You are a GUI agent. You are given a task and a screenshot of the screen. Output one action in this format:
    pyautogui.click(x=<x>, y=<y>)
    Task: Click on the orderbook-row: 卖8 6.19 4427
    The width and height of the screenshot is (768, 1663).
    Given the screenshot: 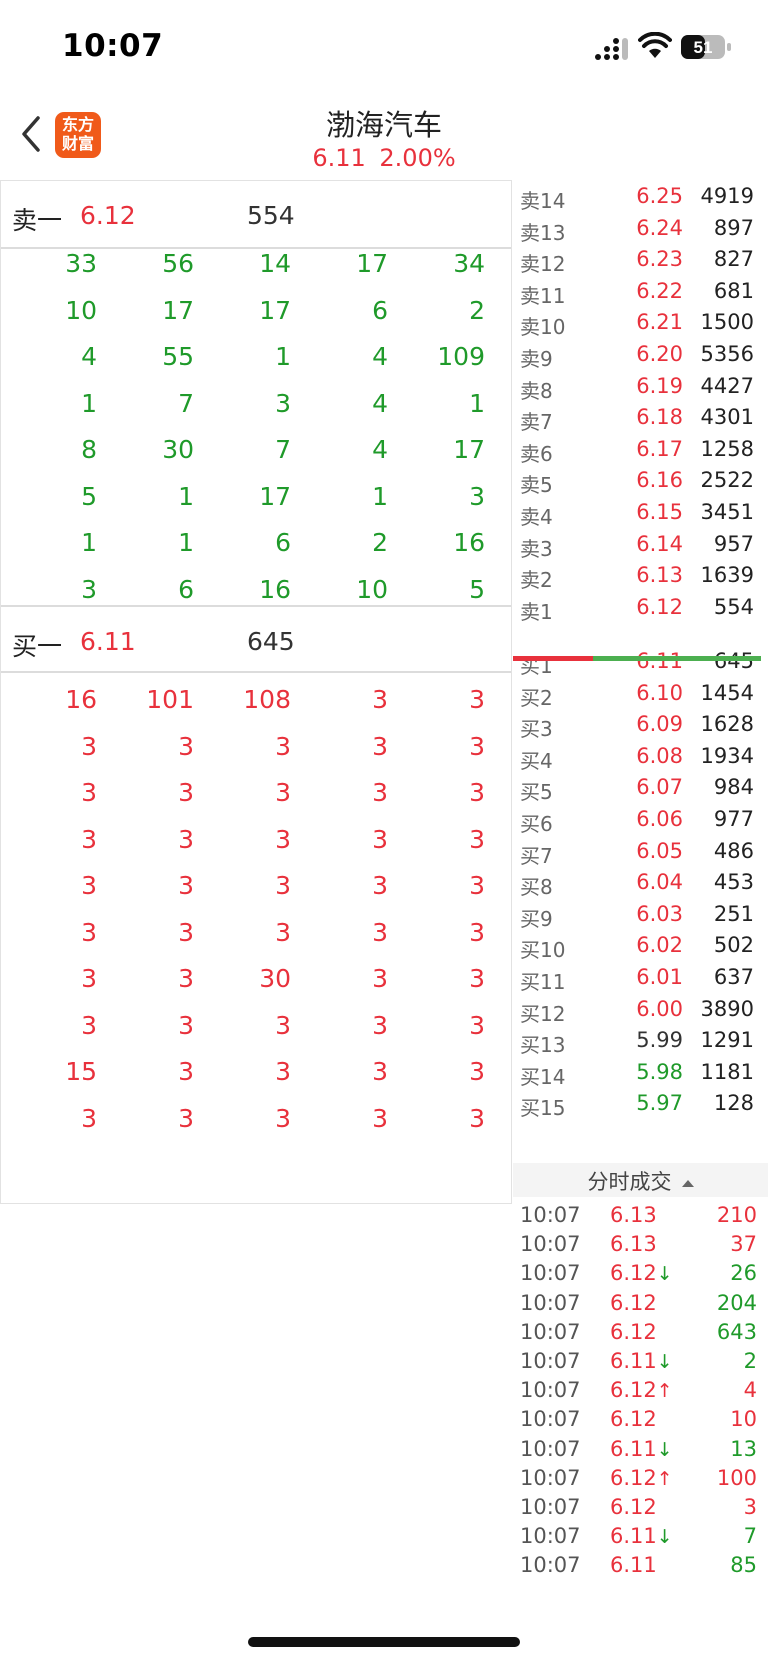 What is the action you would take?
    pyautogui.click(x=640, y=386)
    